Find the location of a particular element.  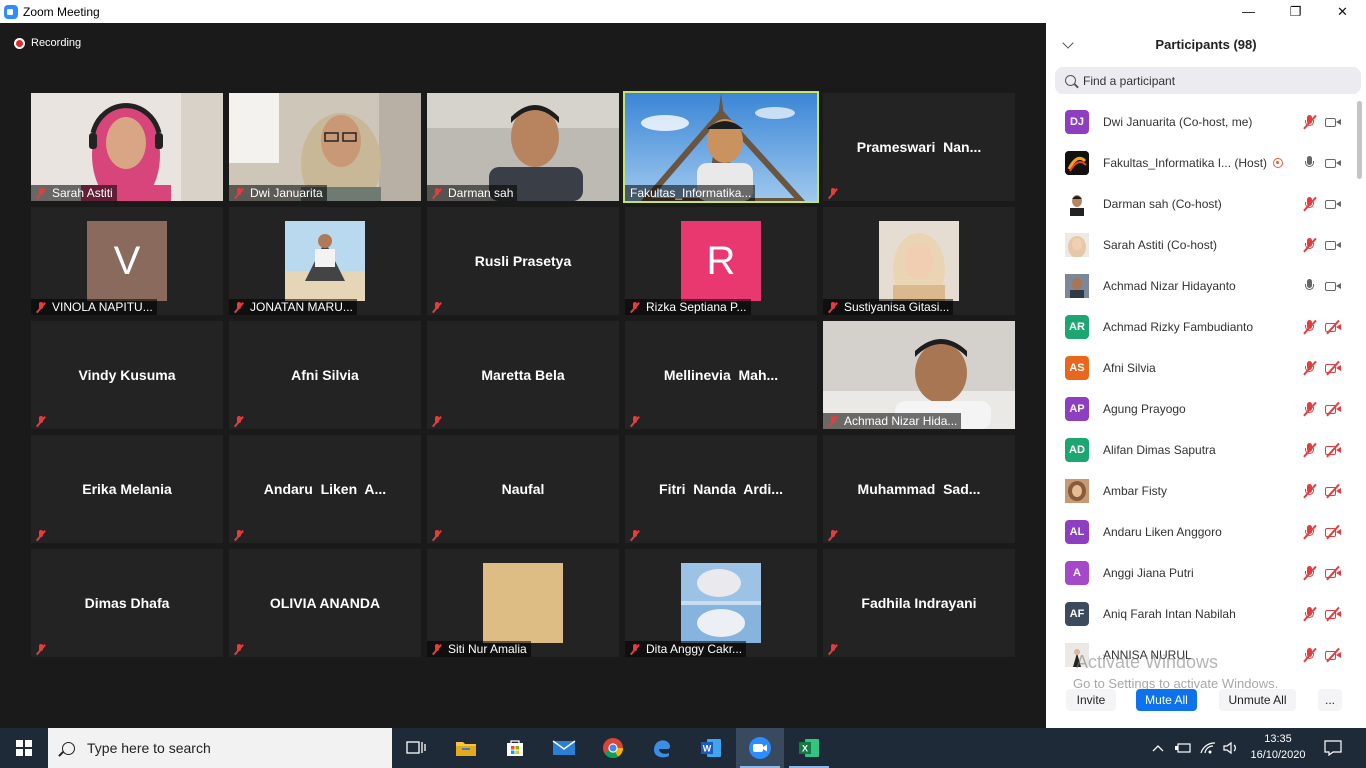

tile-caption: Darman sah is located at coordinates (472, 193).